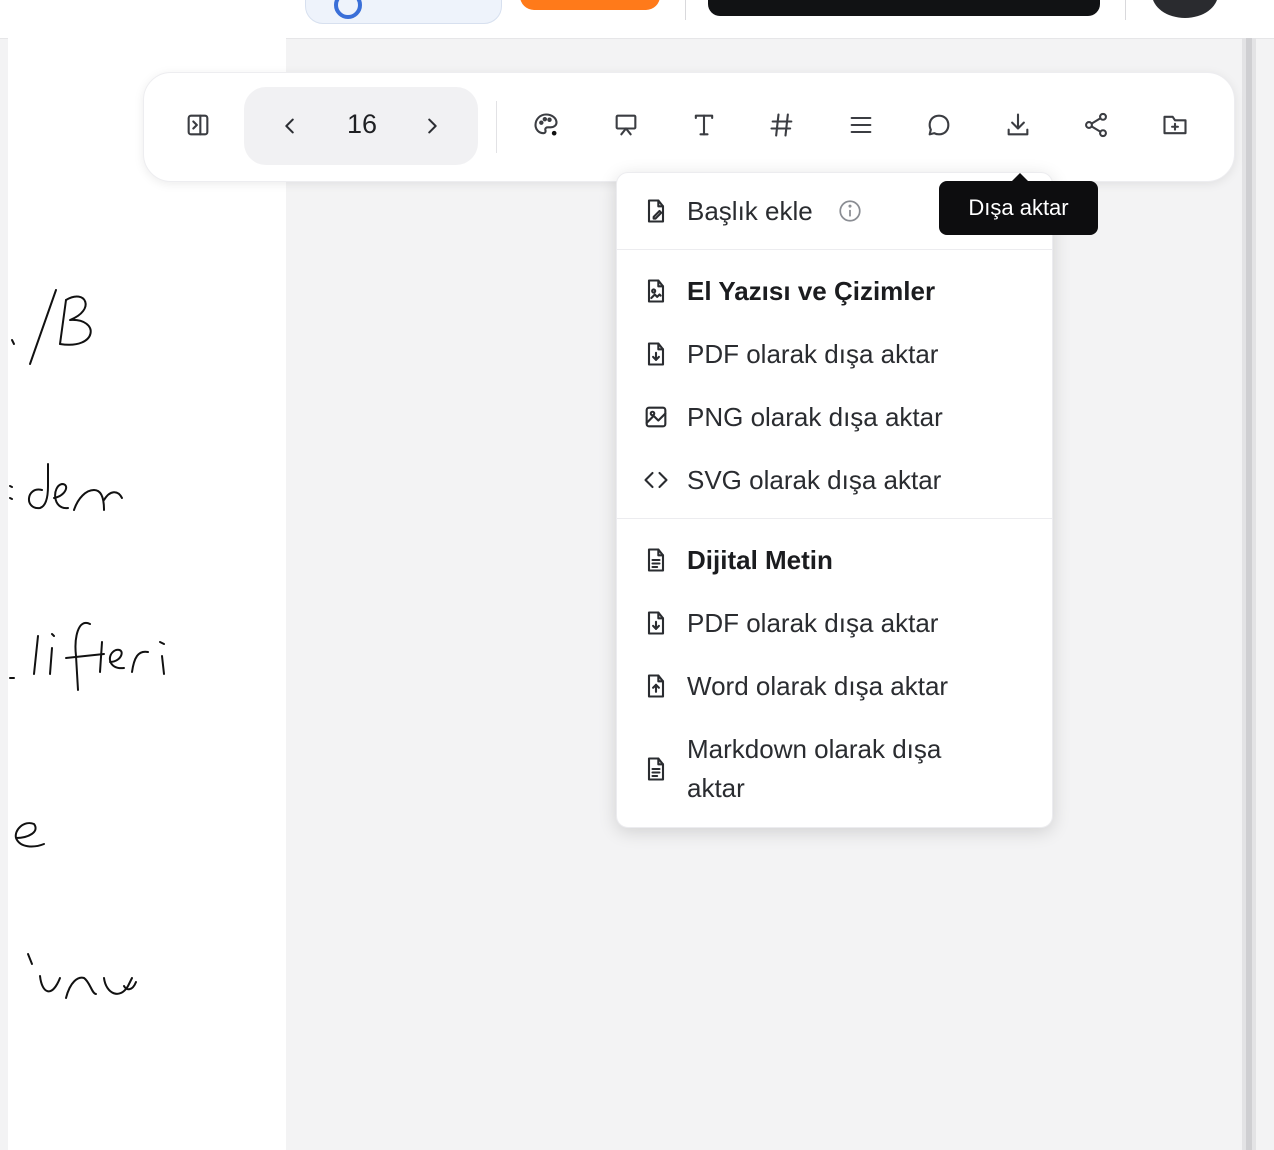  I want to click on page-number: 16, so click(362, 124).